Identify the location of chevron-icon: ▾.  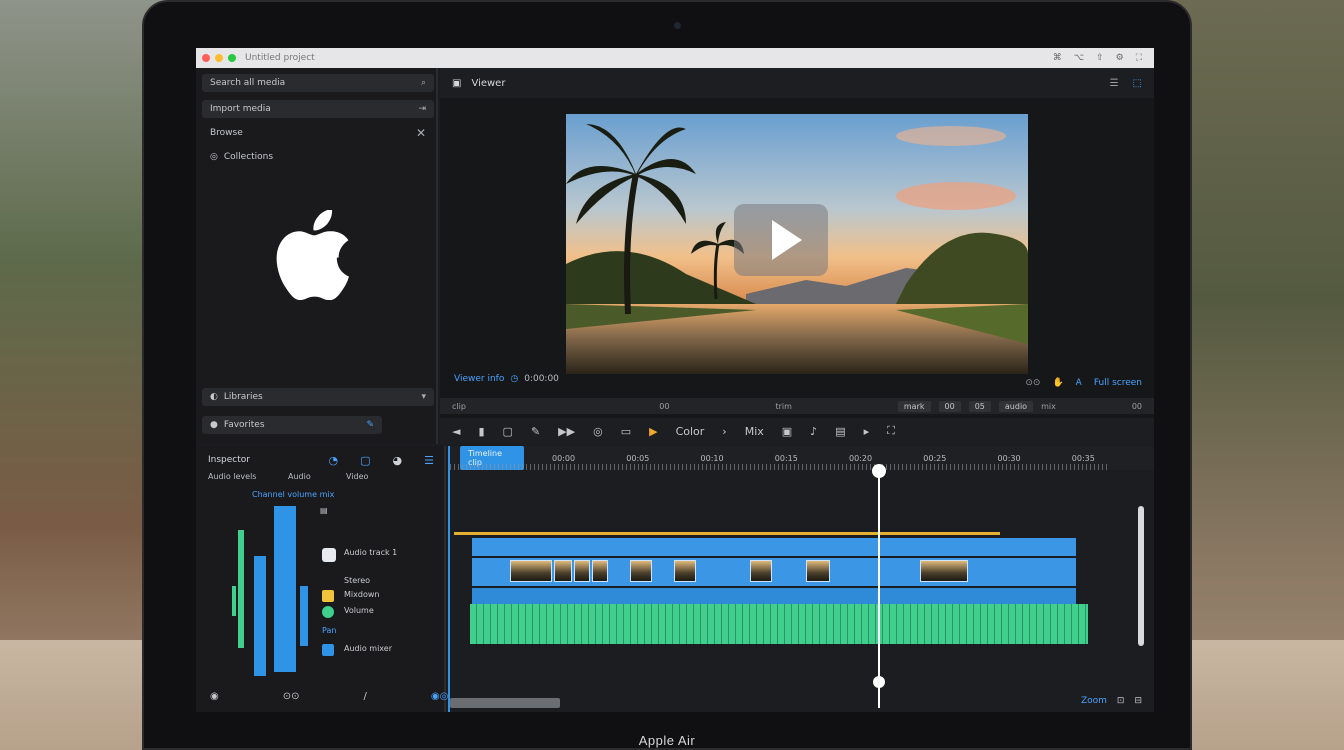
(423, 397).